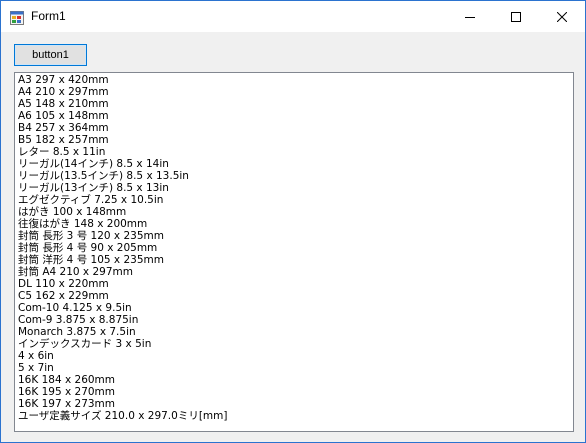  I want to click on list-item: B5 182 x 257mm, so click(295, 140).